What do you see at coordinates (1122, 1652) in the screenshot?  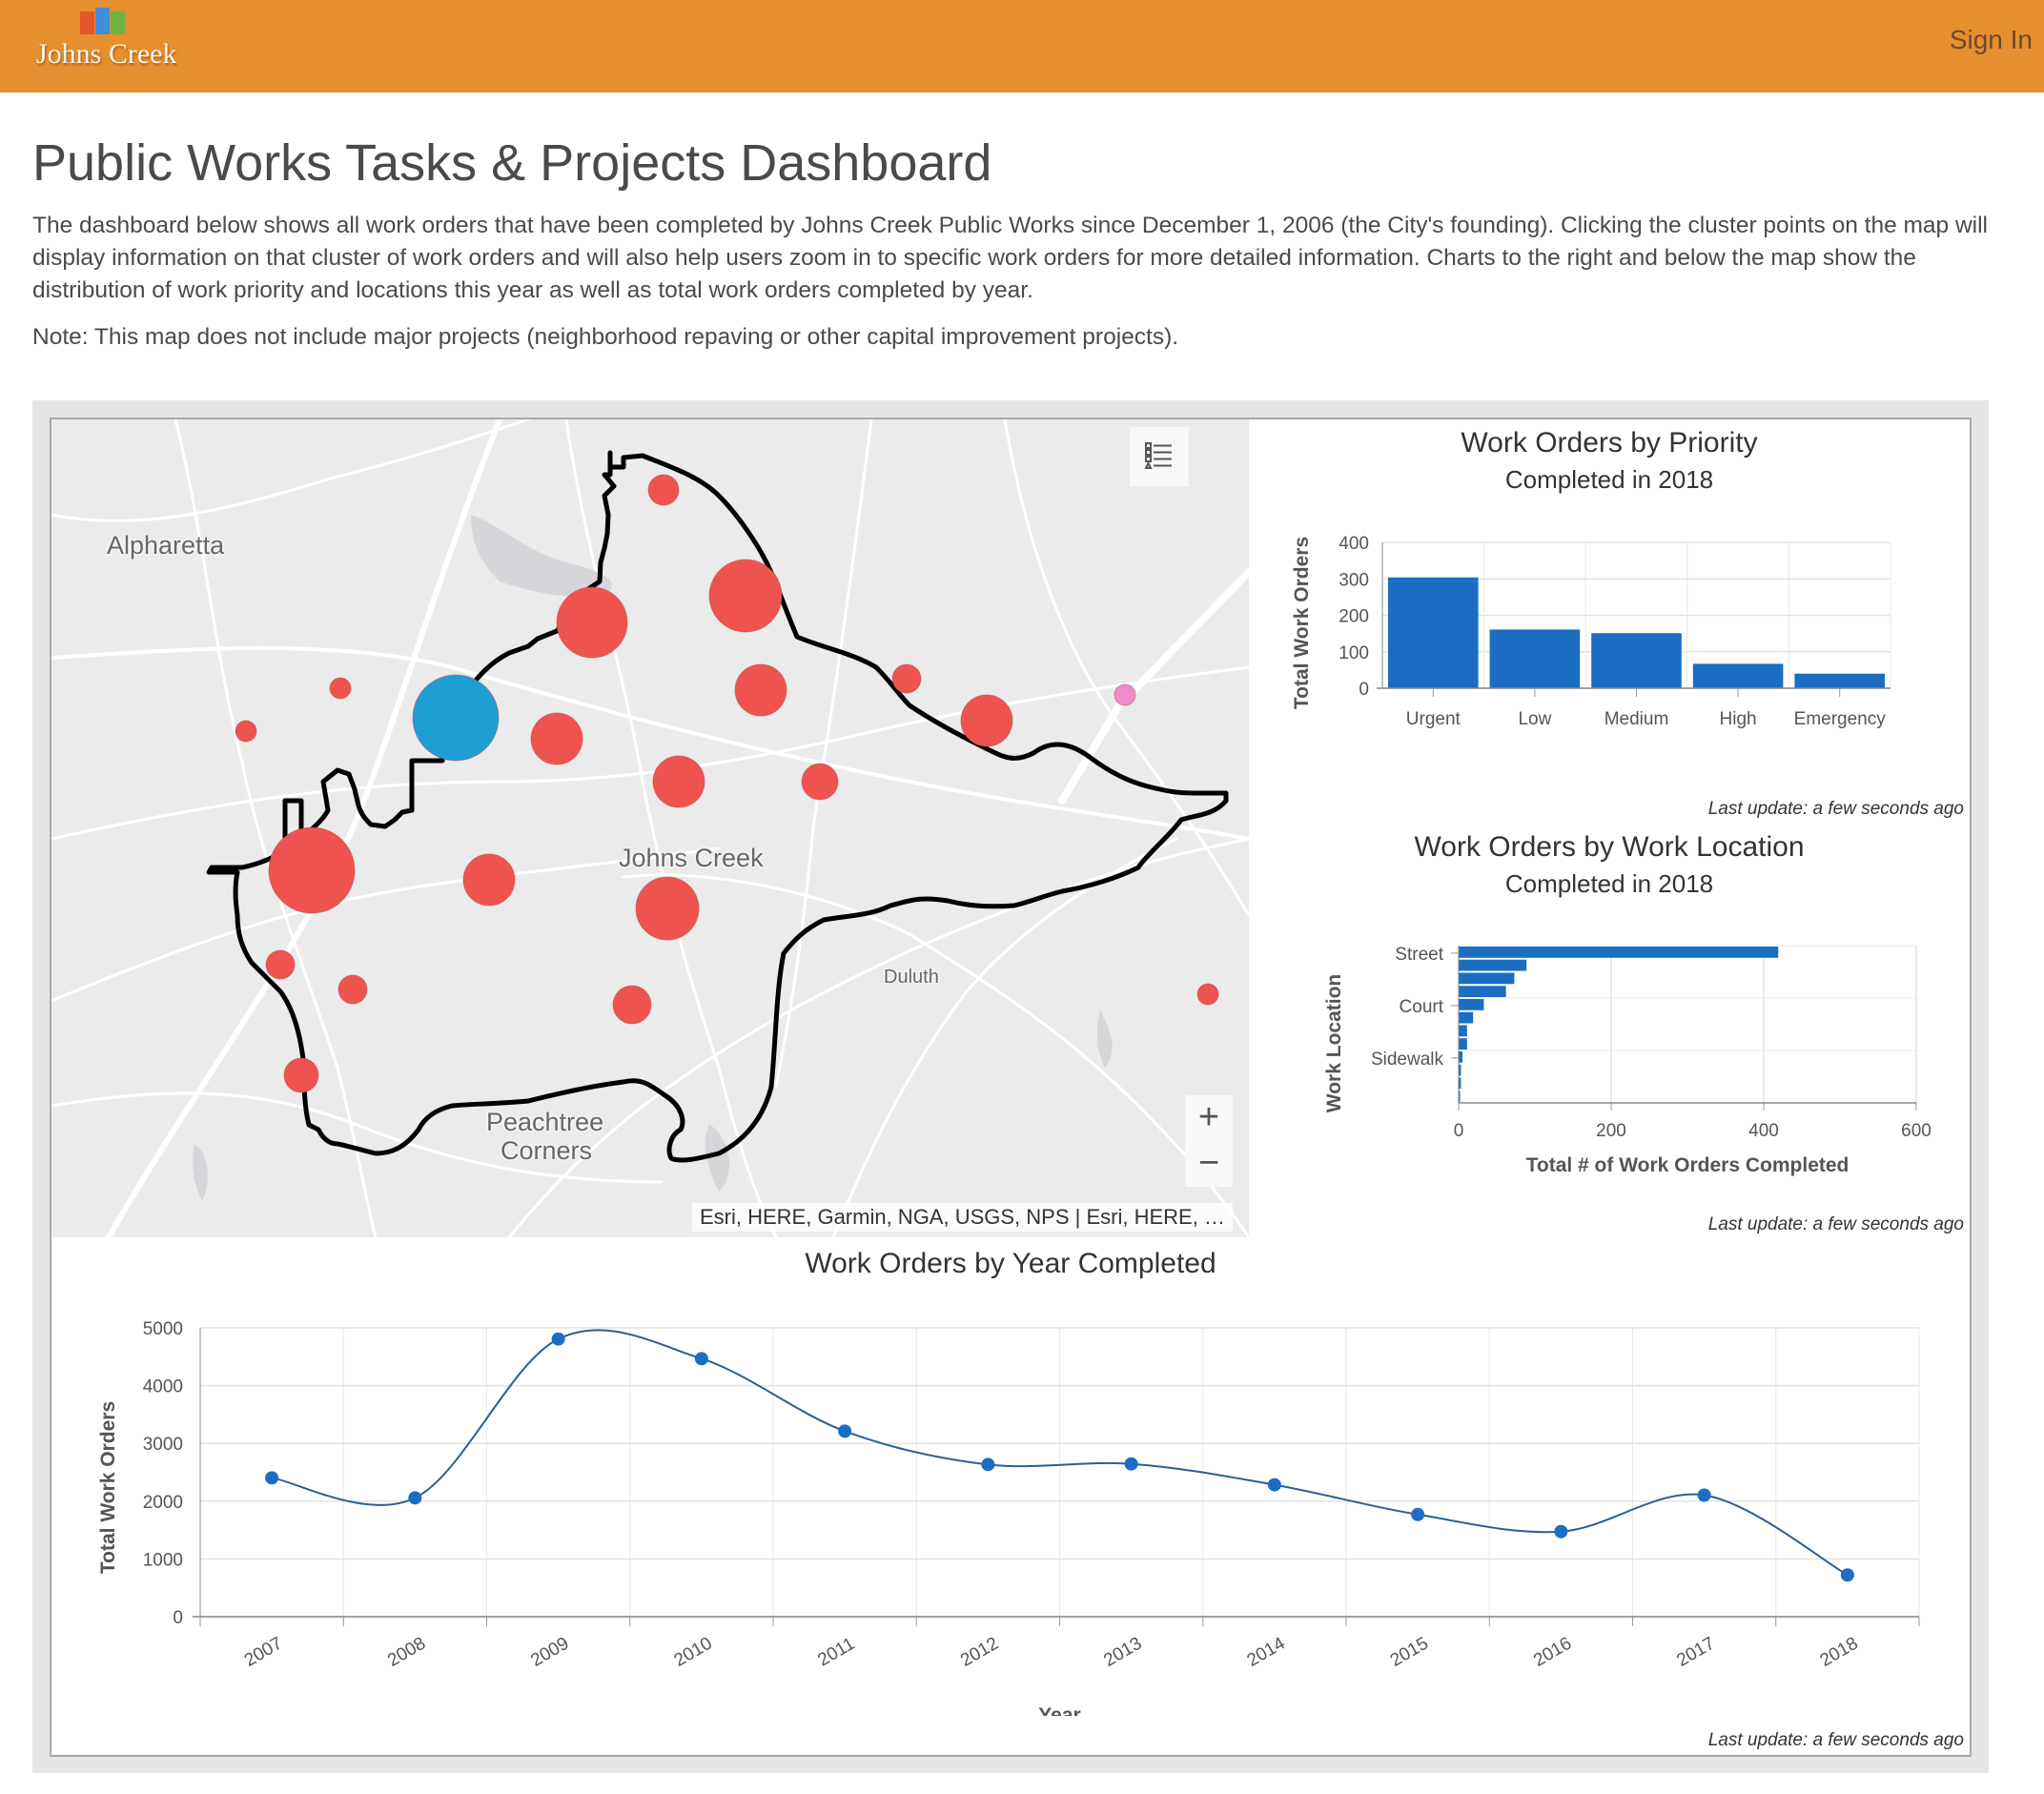 I see `x-tick-label: 2013` at bounding box center [1122, 1652].